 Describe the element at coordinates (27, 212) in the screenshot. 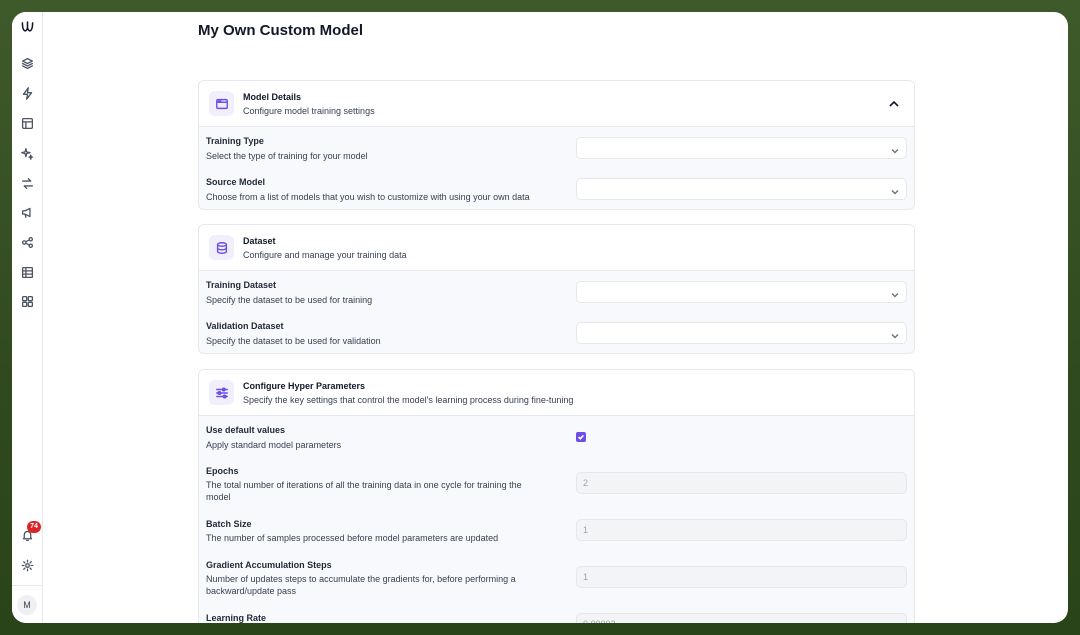

I see `megaphone-icon` at that location.